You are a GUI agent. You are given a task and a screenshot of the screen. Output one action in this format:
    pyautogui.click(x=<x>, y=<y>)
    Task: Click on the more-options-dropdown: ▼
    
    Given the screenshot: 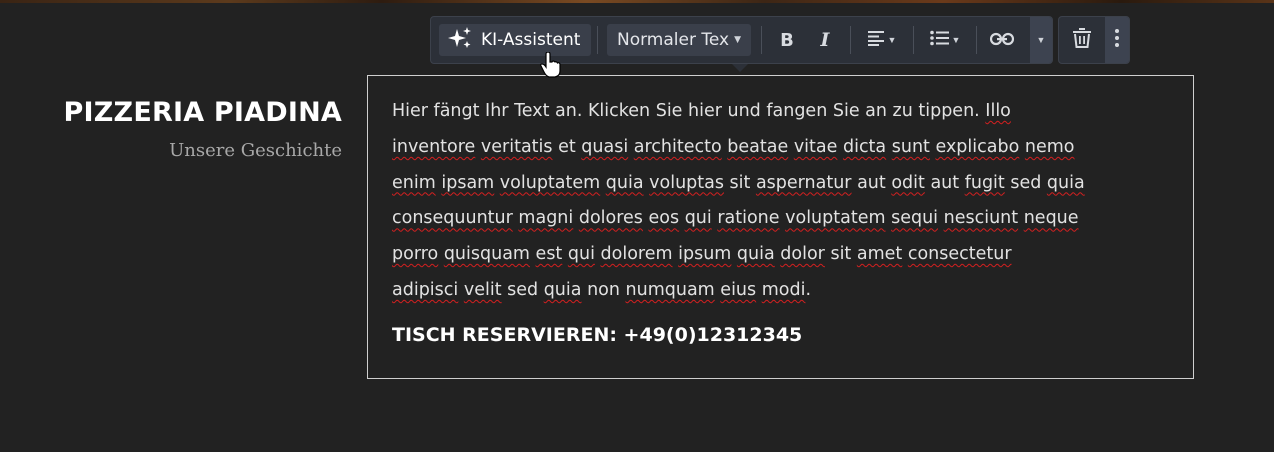 What is the action you would take?
    pyautogui.click(x=1041, y=40)
    